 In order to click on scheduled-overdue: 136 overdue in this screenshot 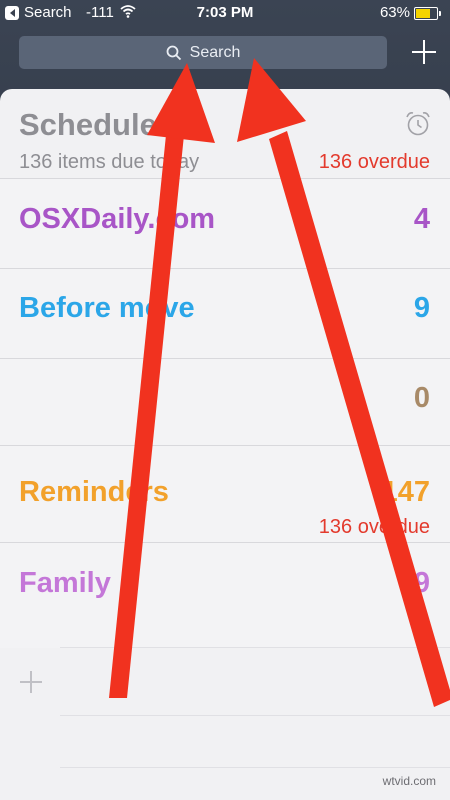, I will do `click(374, 162)`.